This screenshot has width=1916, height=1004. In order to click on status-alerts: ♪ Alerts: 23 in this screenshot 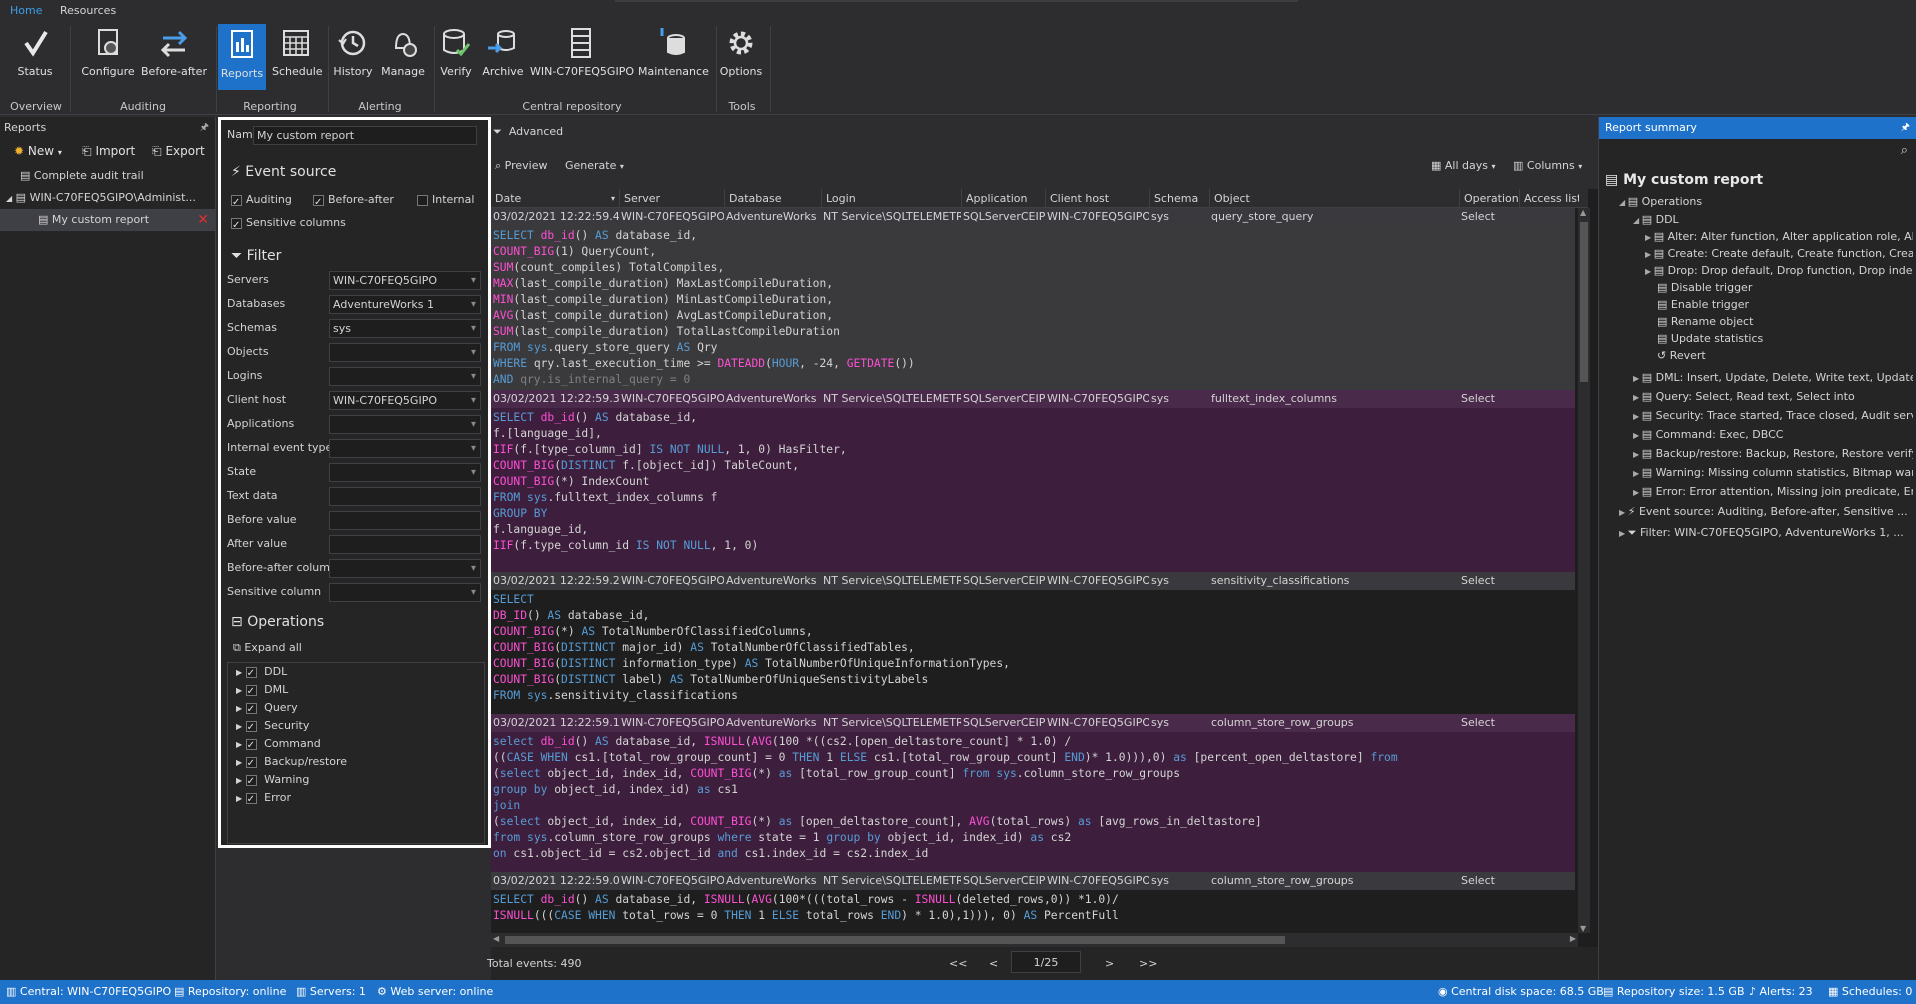, I will do `click(1781, 991)`.